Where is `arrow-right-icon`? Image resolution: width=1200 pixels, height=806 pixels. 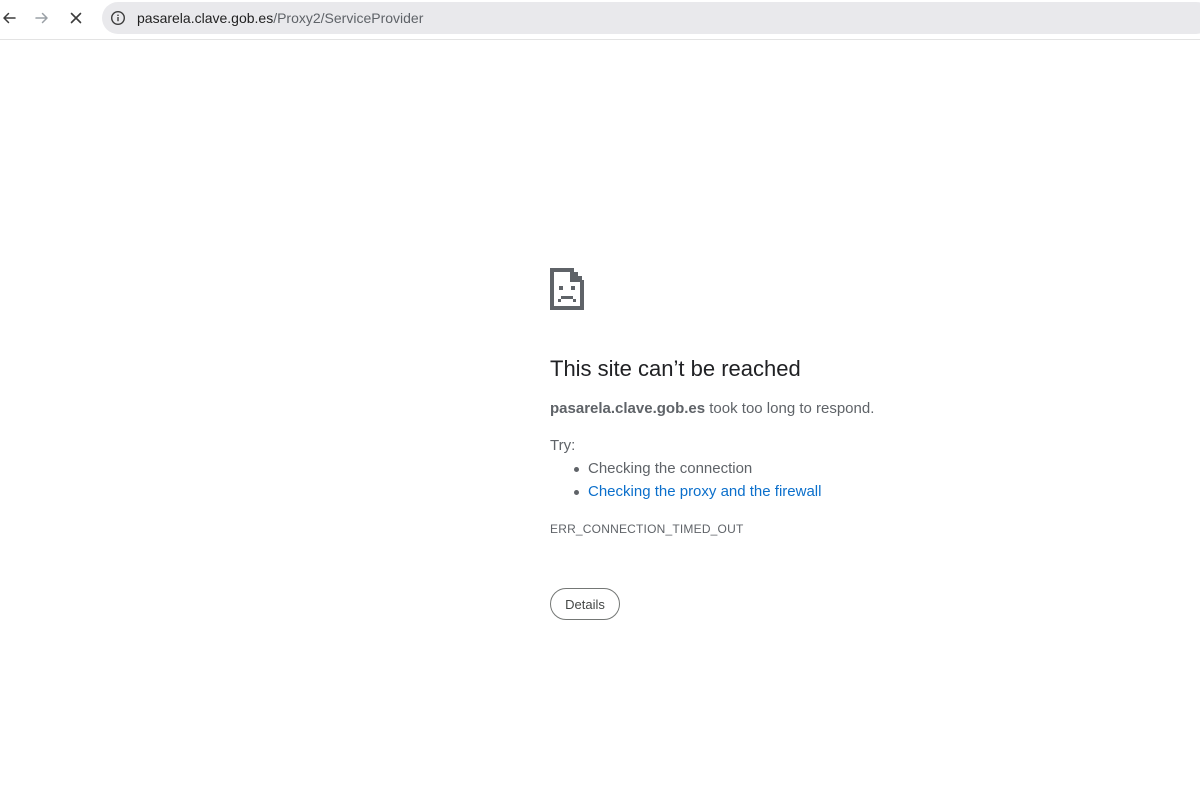
arrow-right-icon is located at coordinates (41, 18).